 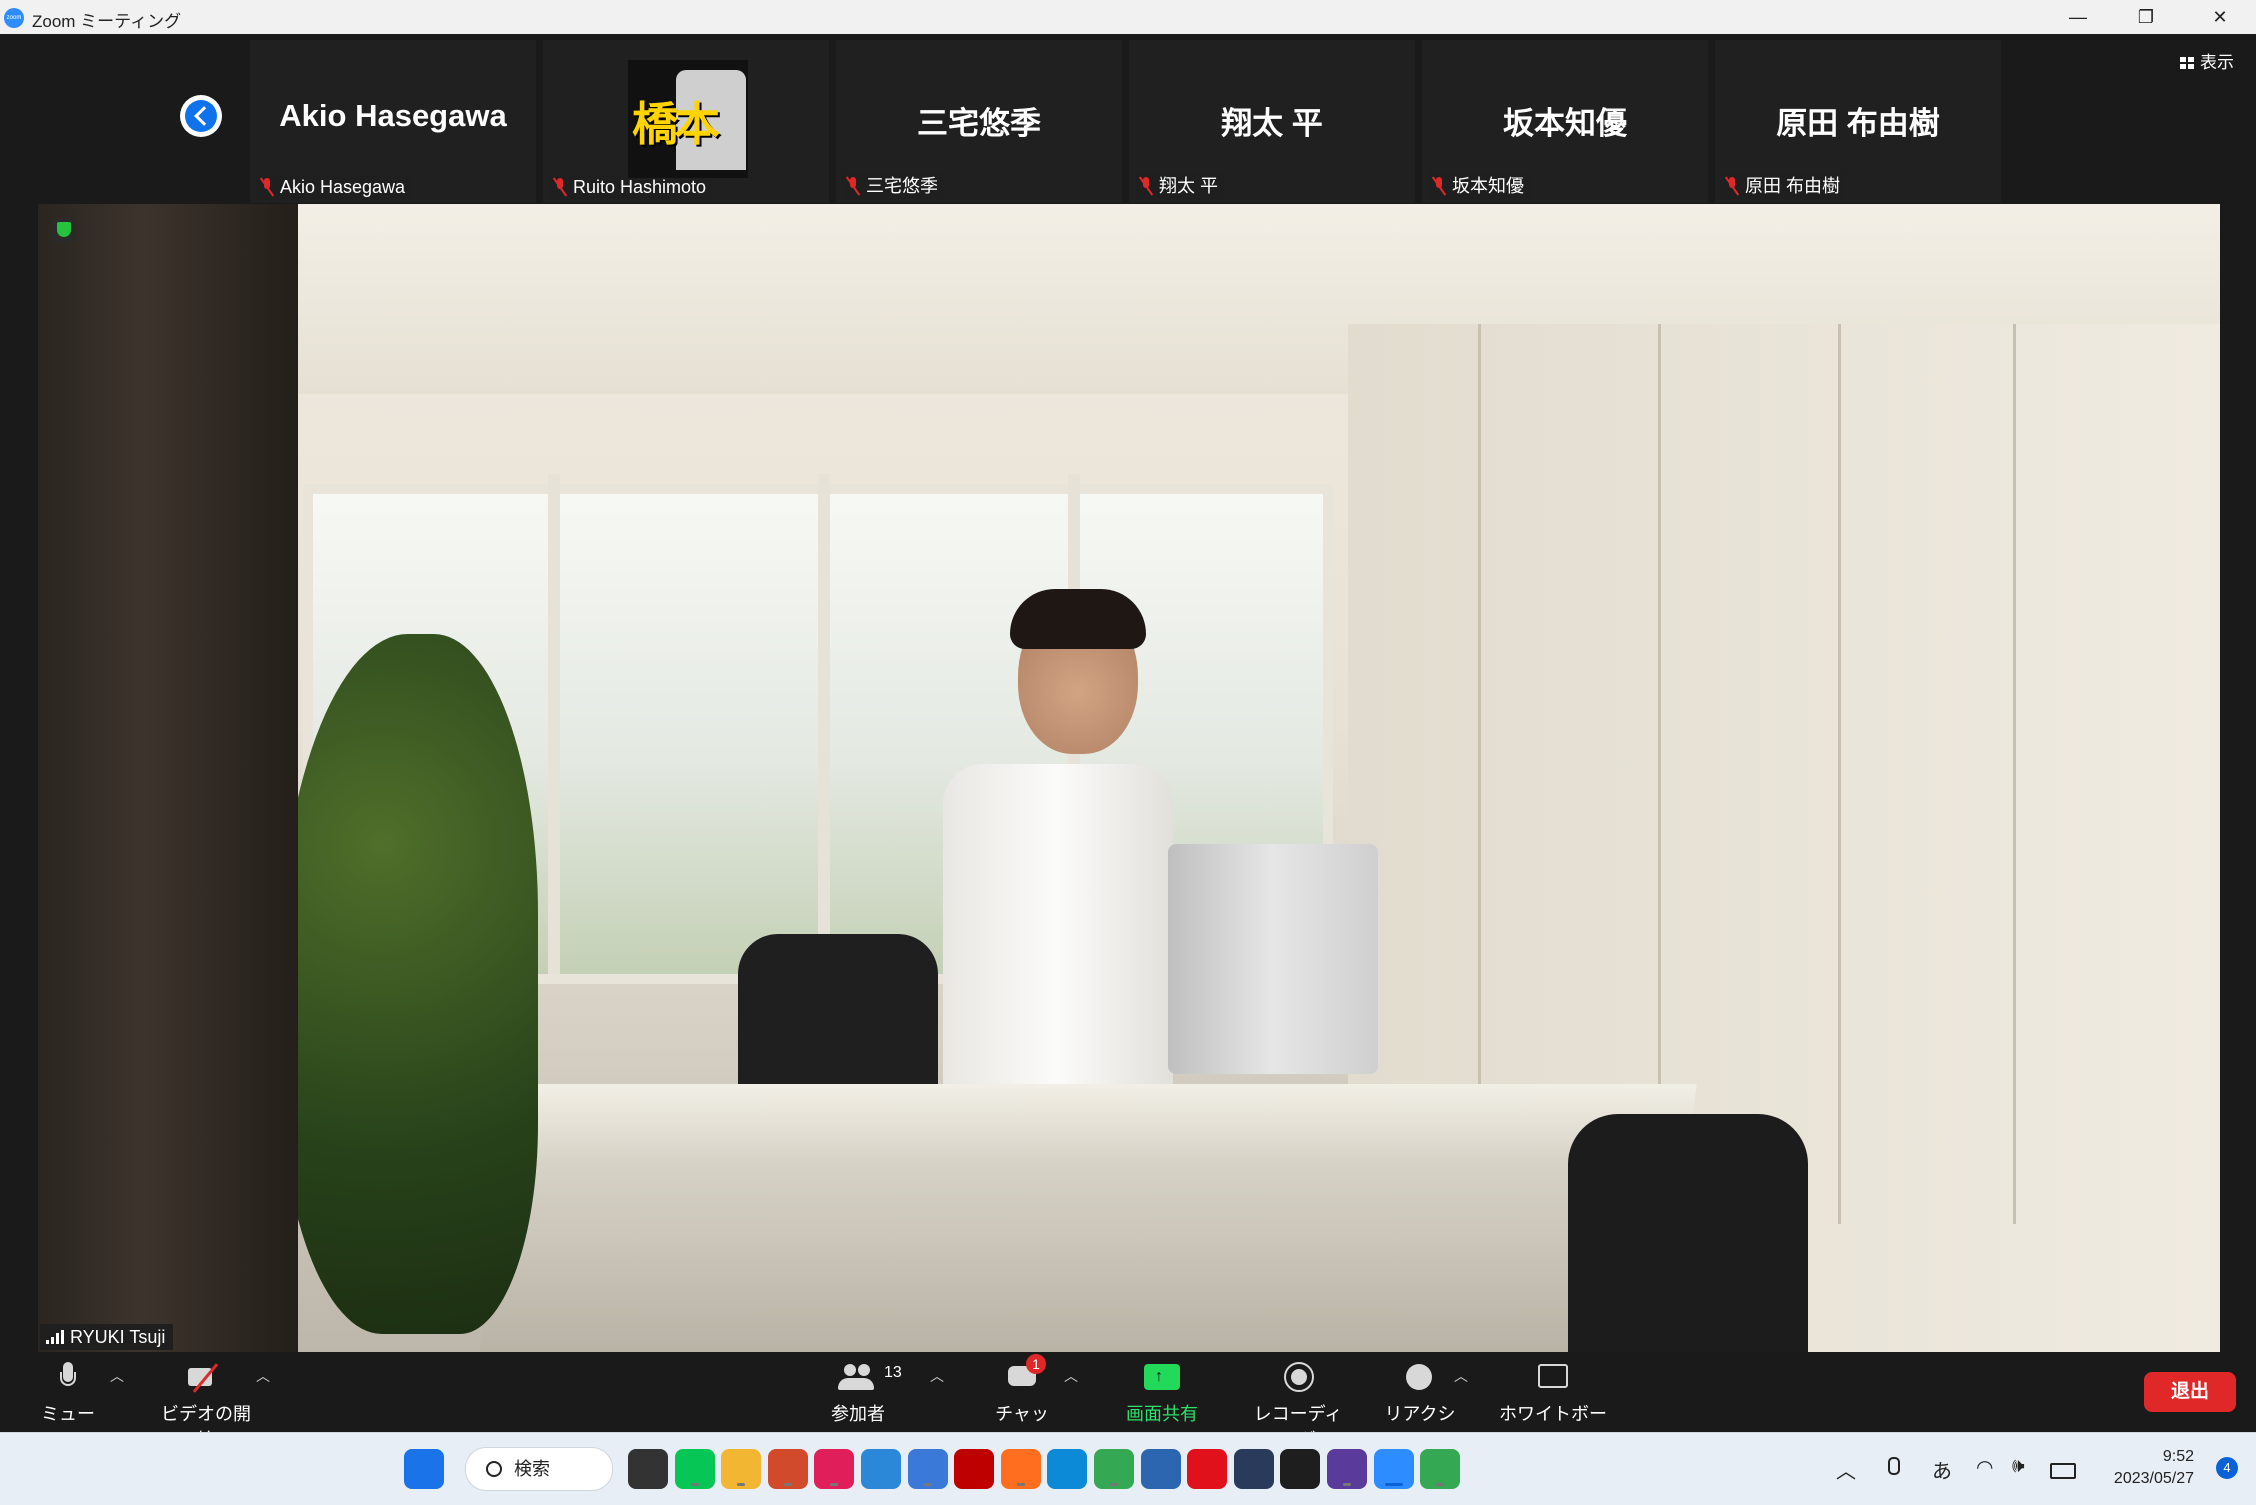 I want to click on slack-icon, so click(x=834, y=1469).